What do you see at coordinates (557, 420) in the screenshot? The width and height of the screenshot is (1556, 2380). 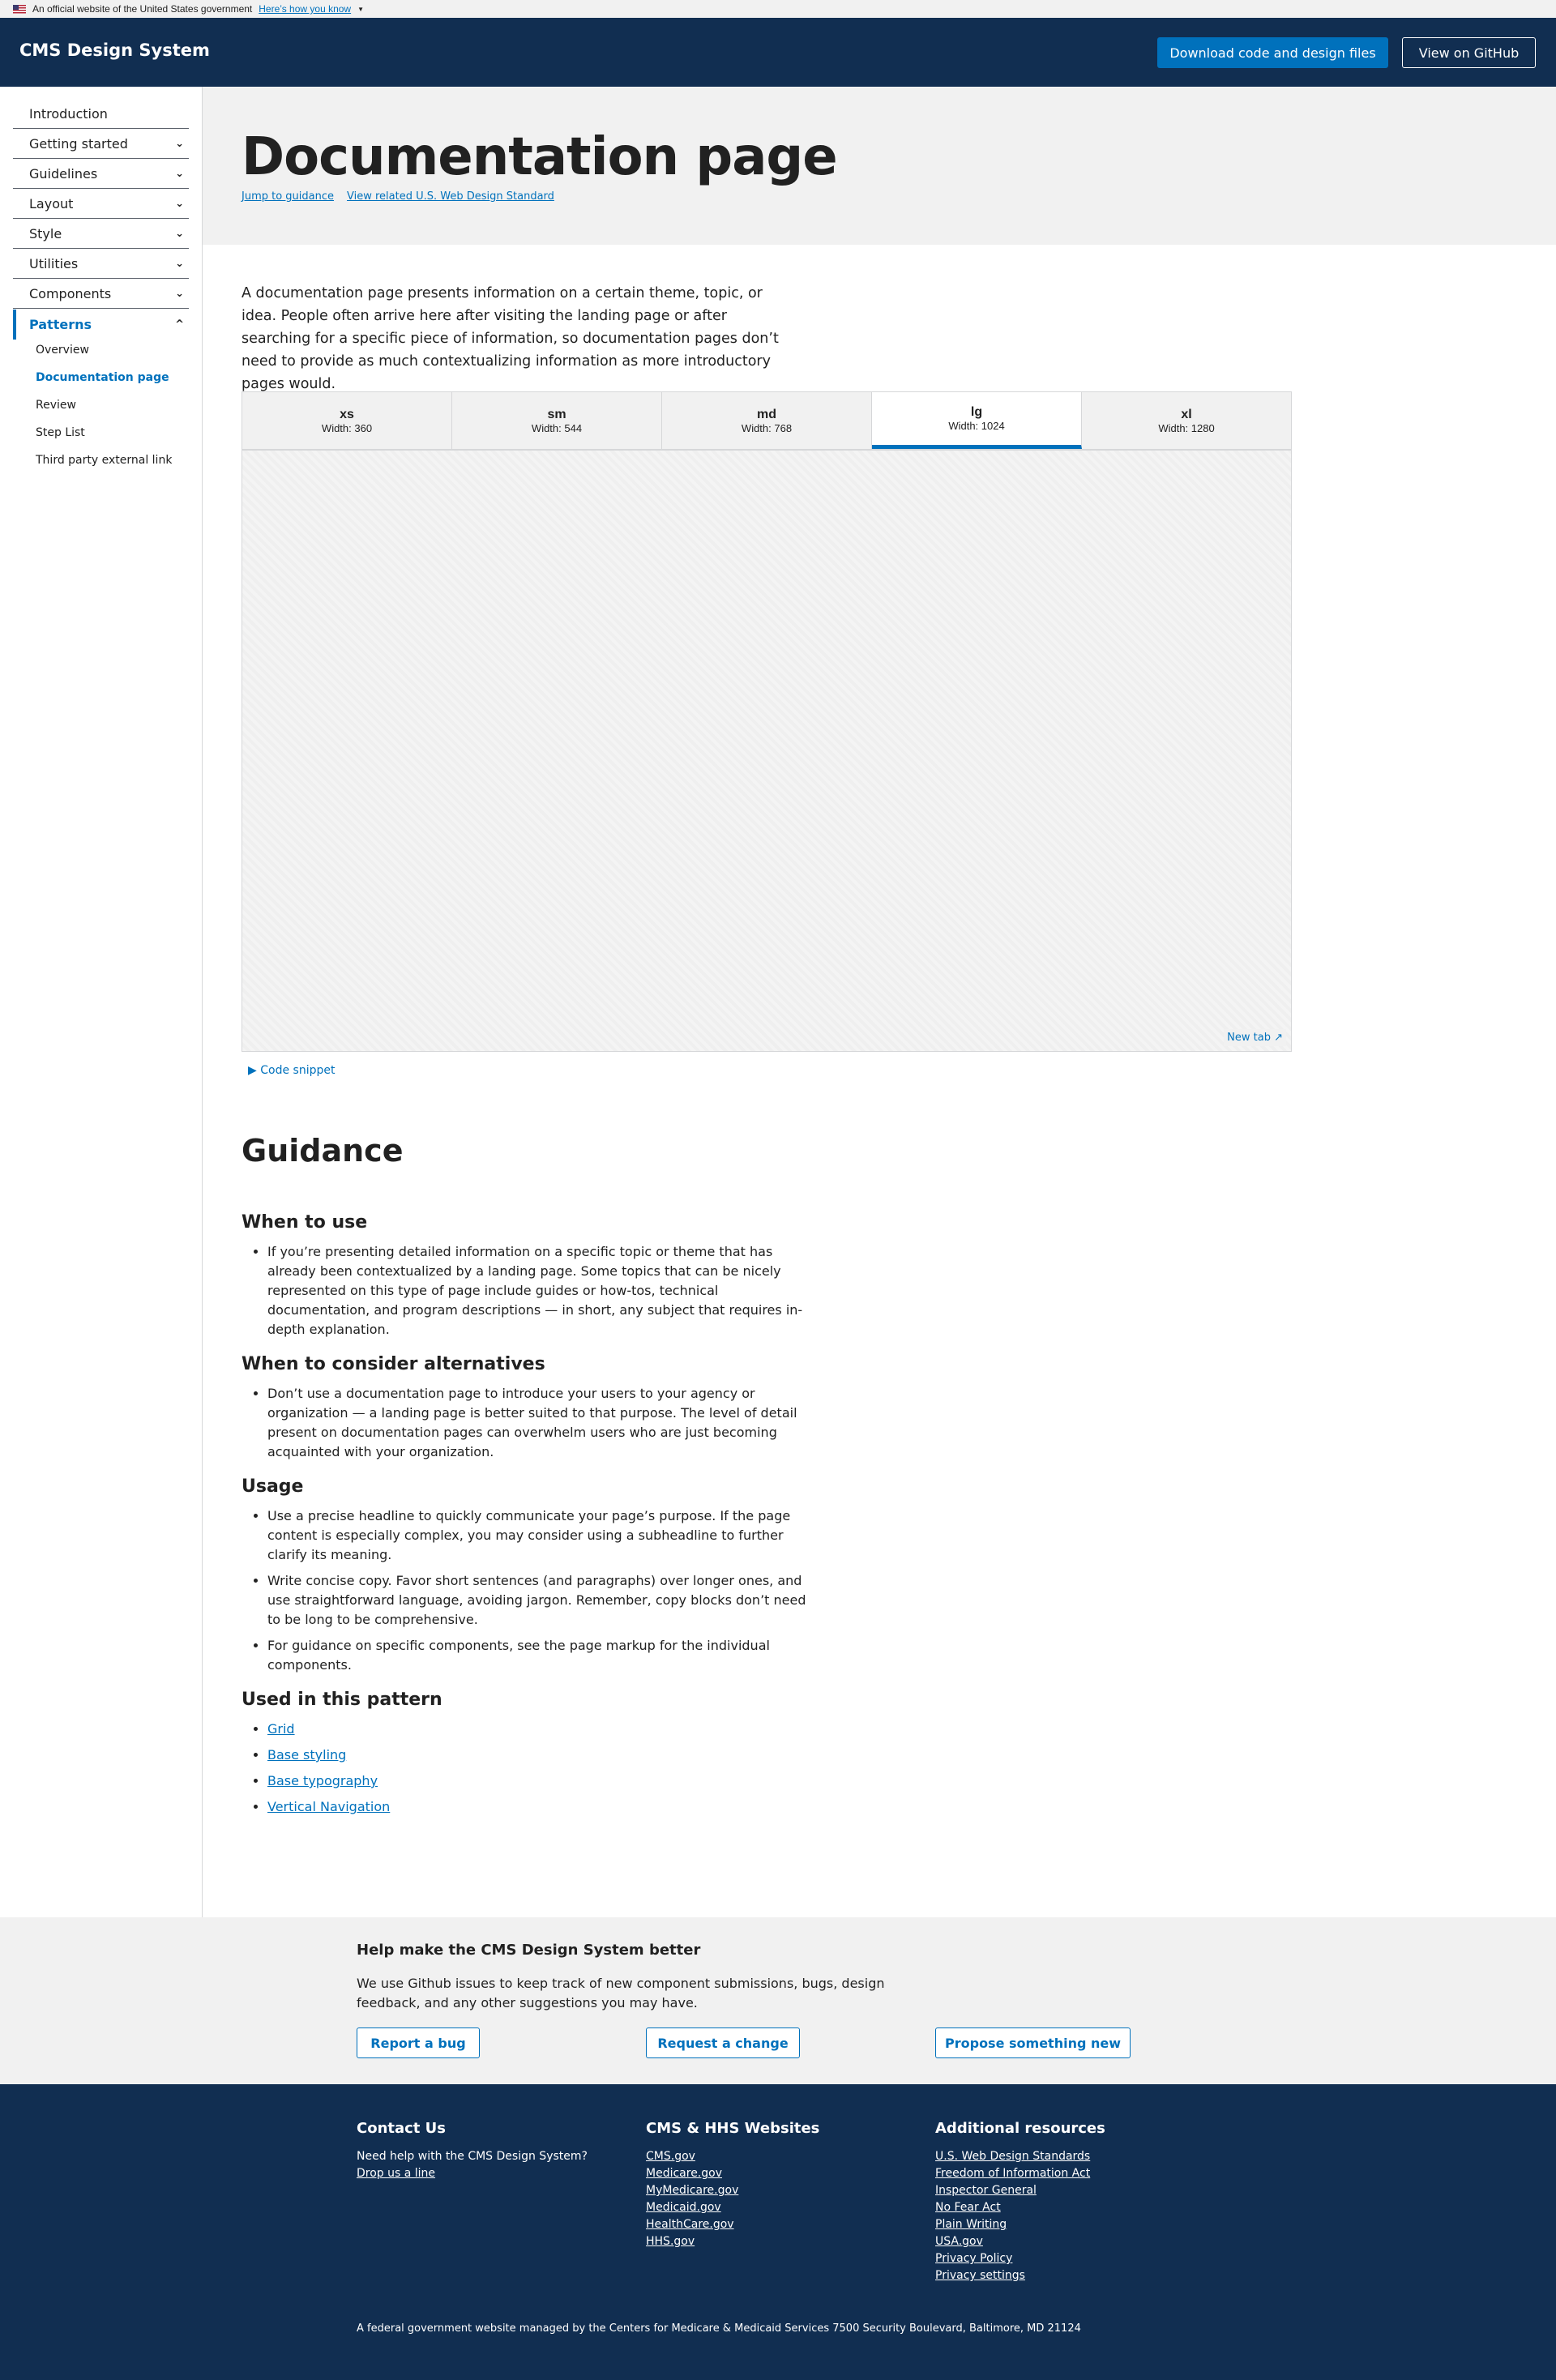 I see `tab-sm: sm Width: 544` at bounding box center [557, 420].